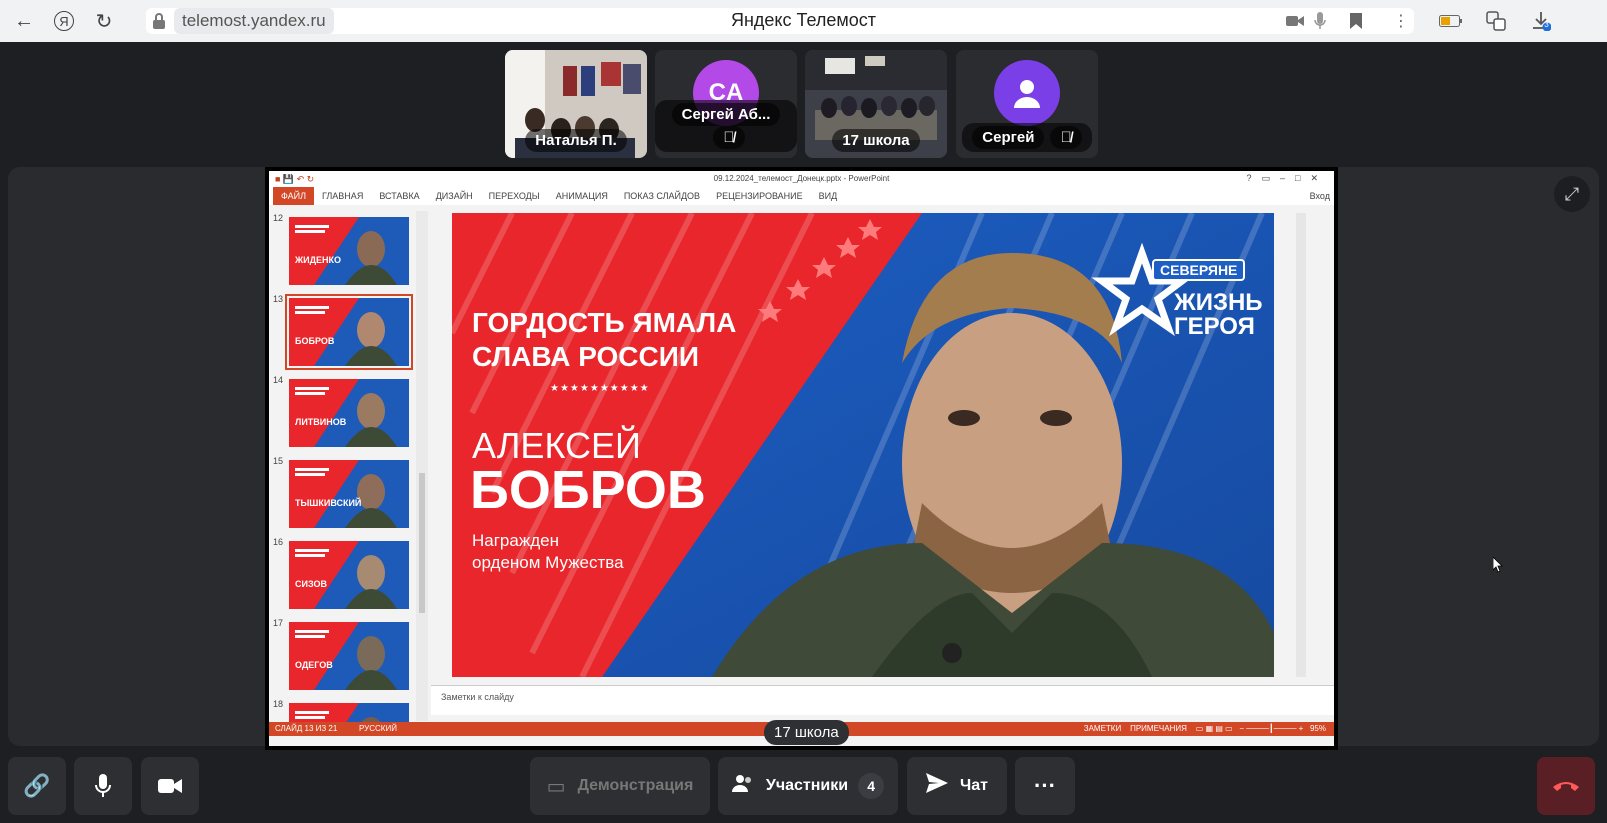 The height and width of the screenshot is (823, 1607). What do you see at coordinates (1199, 270) in the screenshot?
I see `slide-brand: СЕВЕРЯНЕ` at bounding box center [1199, 270].